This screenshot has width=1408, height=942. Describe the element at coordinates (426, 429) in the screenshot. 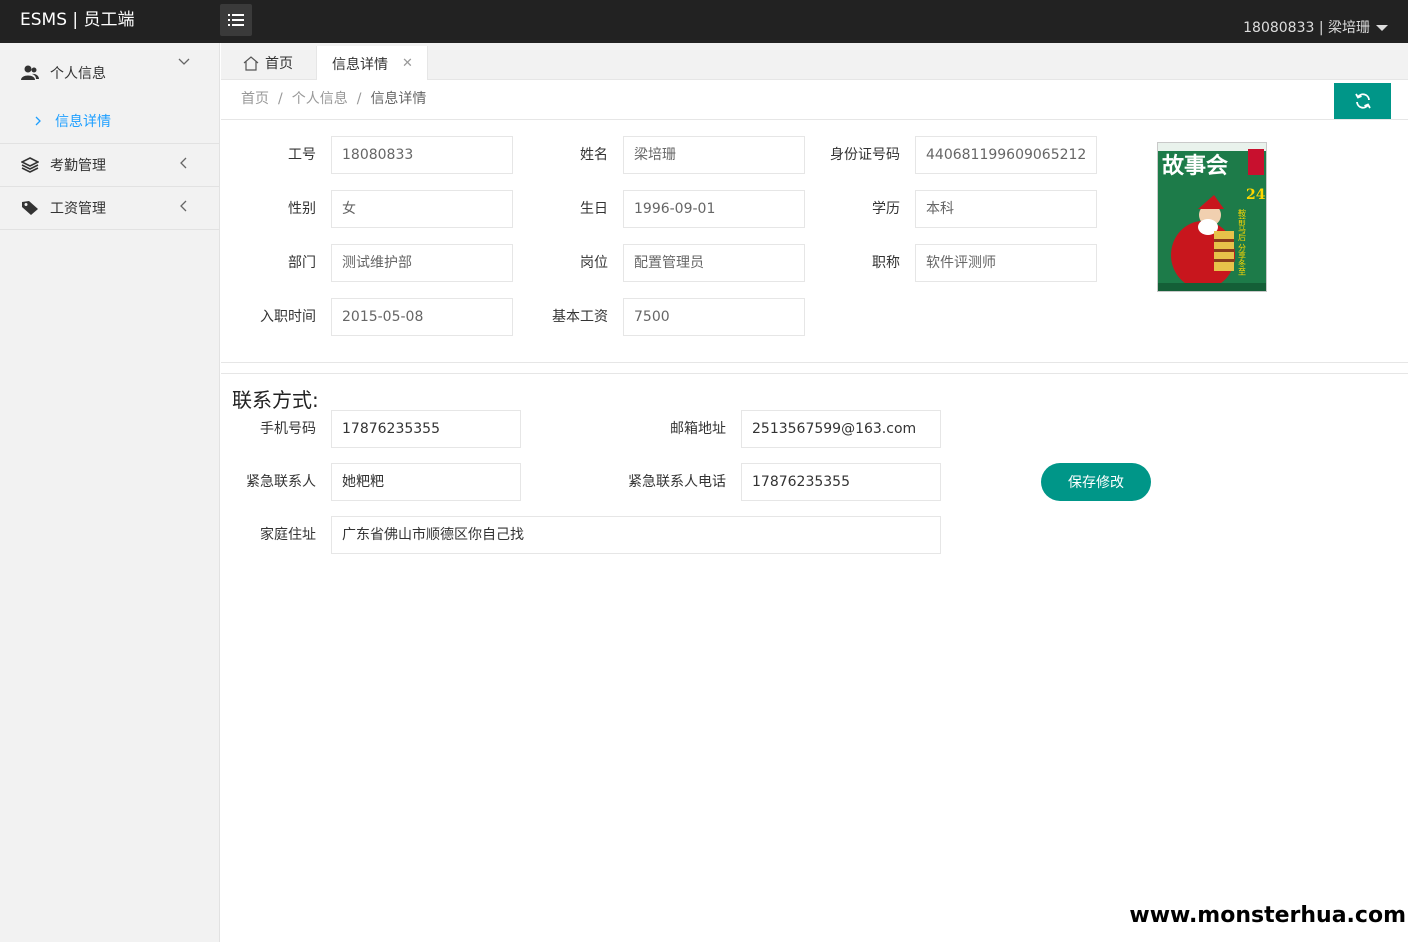

I see `phone-input: 17876235355` at that location.